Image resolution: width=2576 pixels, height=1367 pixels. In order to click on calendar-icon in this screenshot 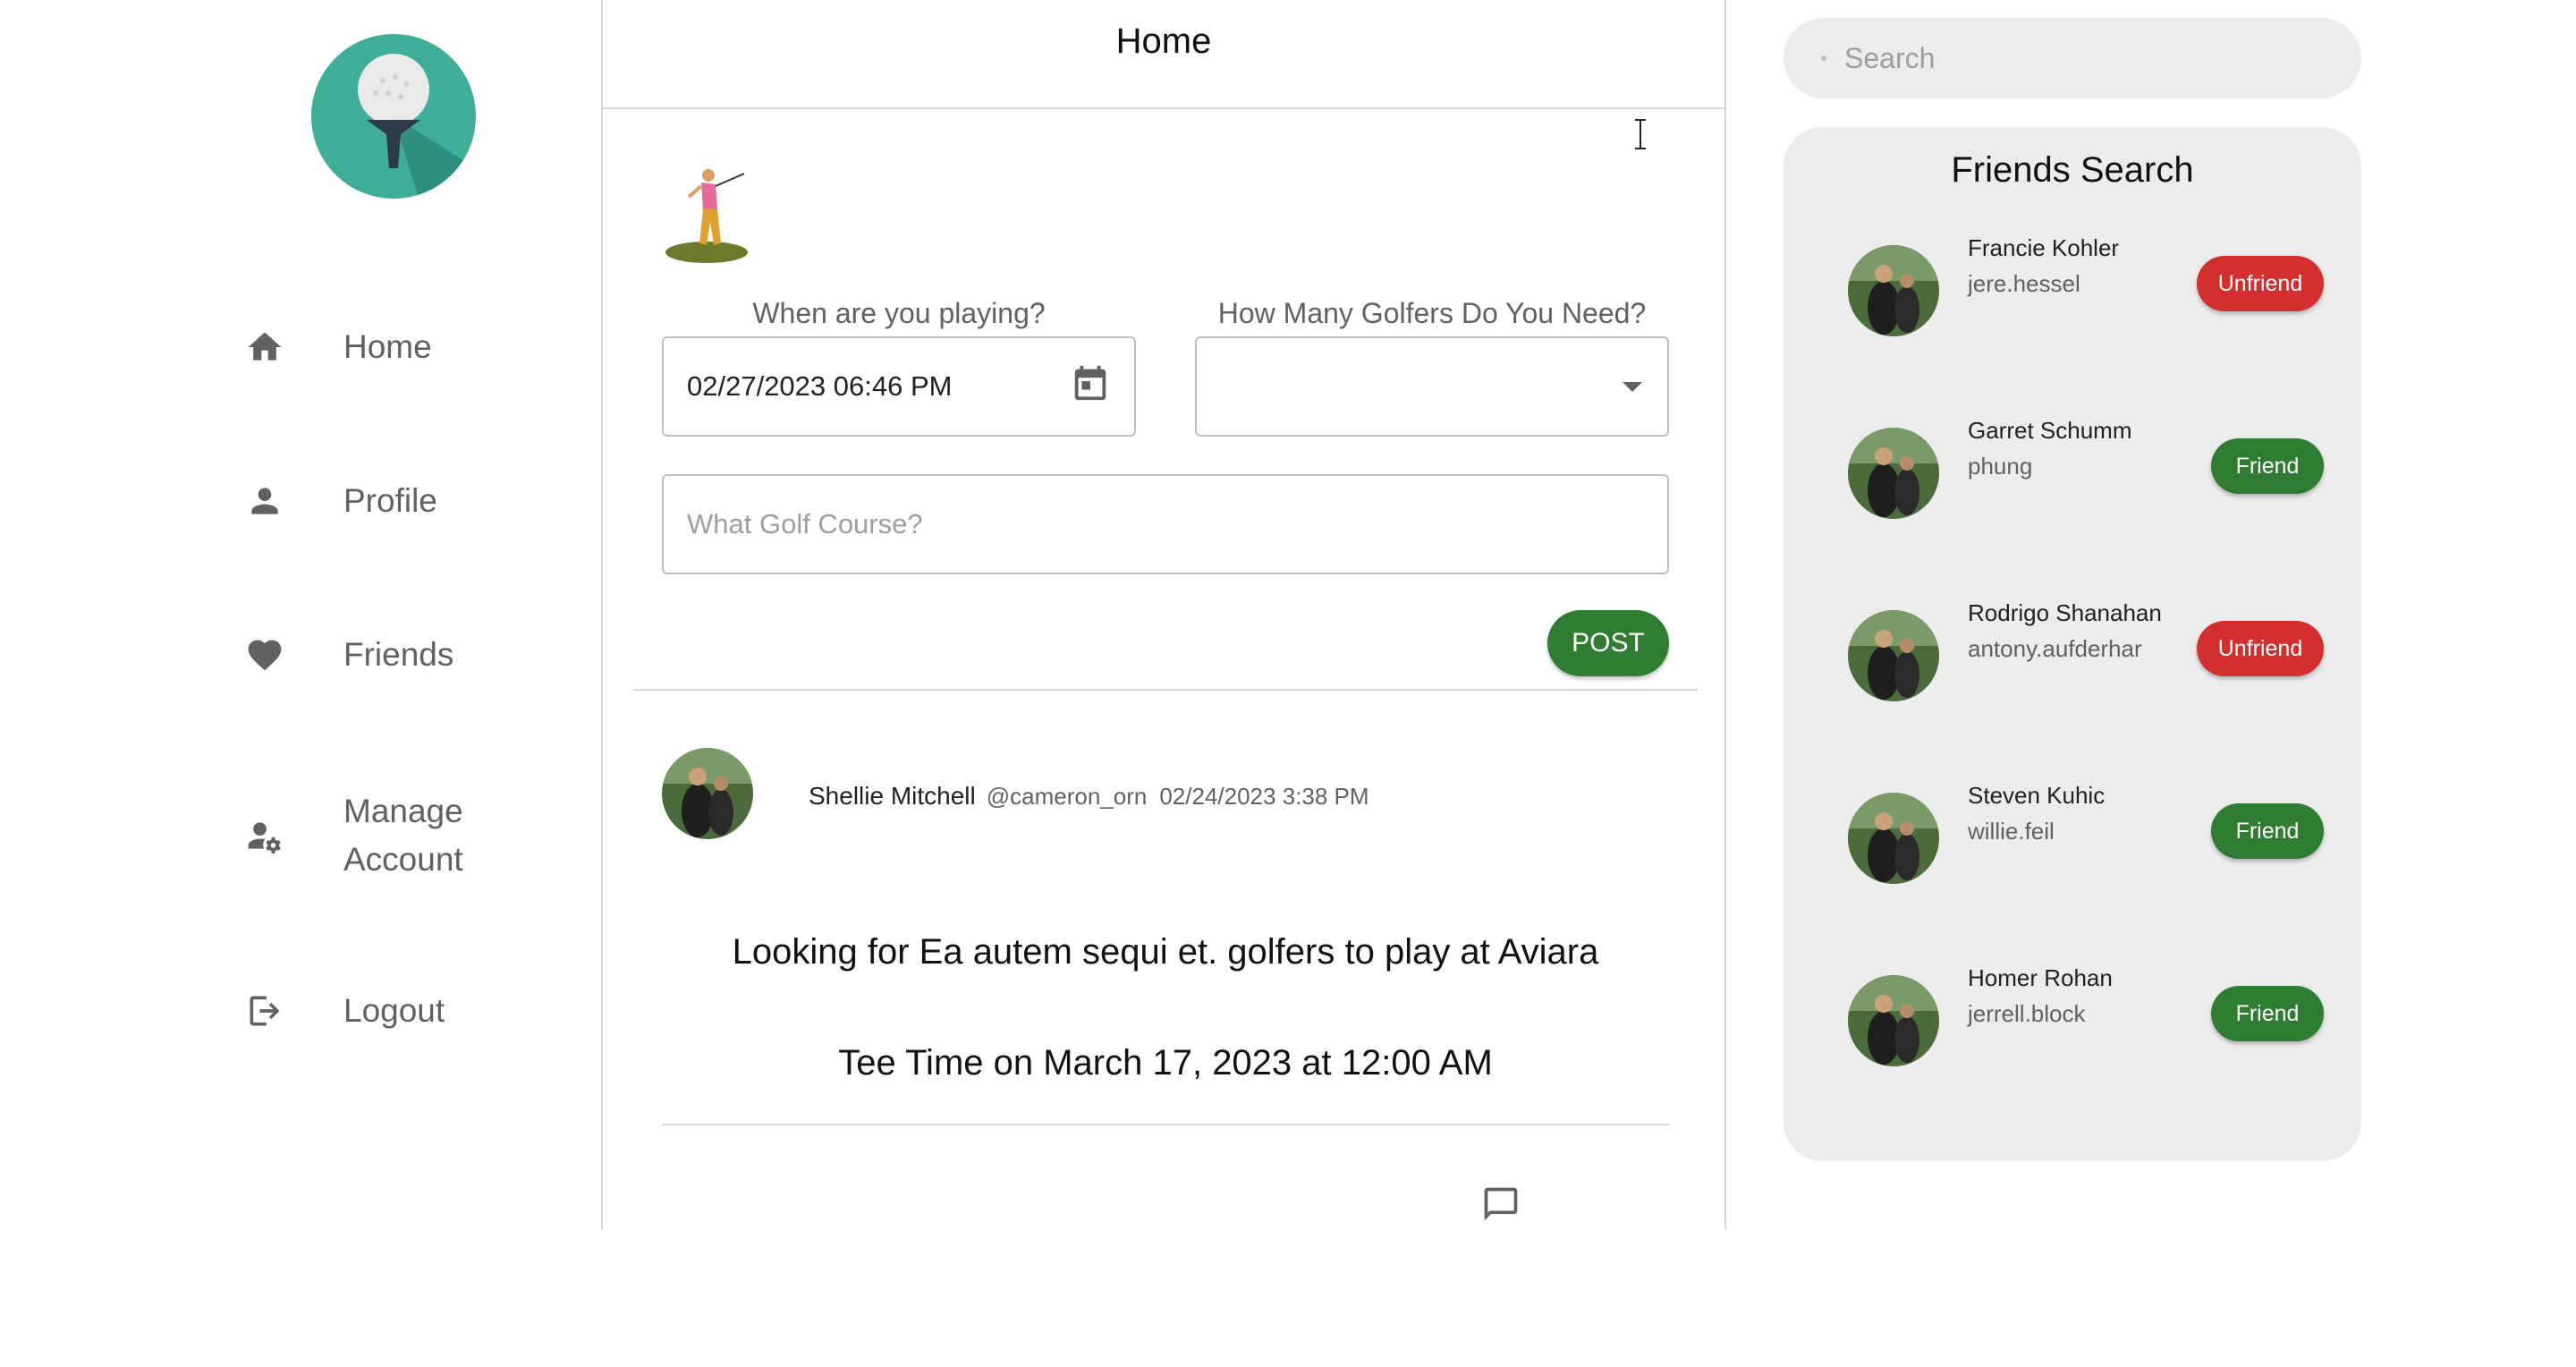, I will do `click(1090, 386)`.